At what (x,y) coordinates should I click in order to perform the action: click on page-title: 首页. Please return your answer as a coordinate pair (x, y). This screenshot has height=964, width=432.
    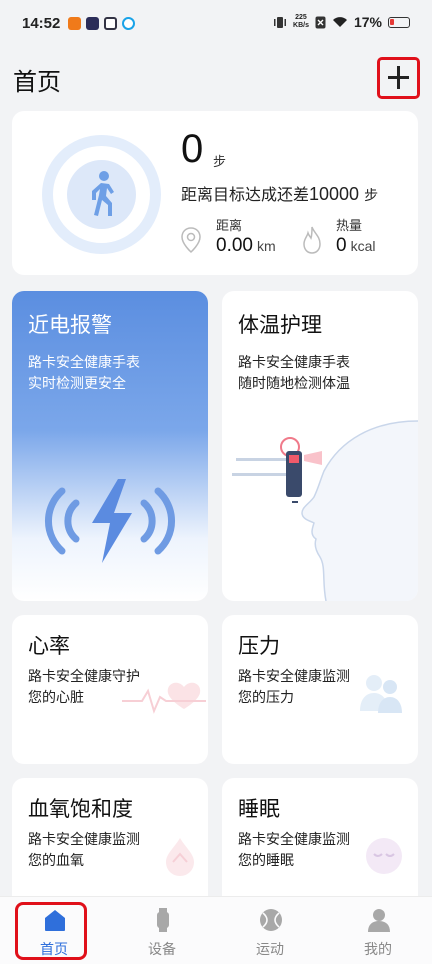
    Looking at the image, I should click on (37, 82).